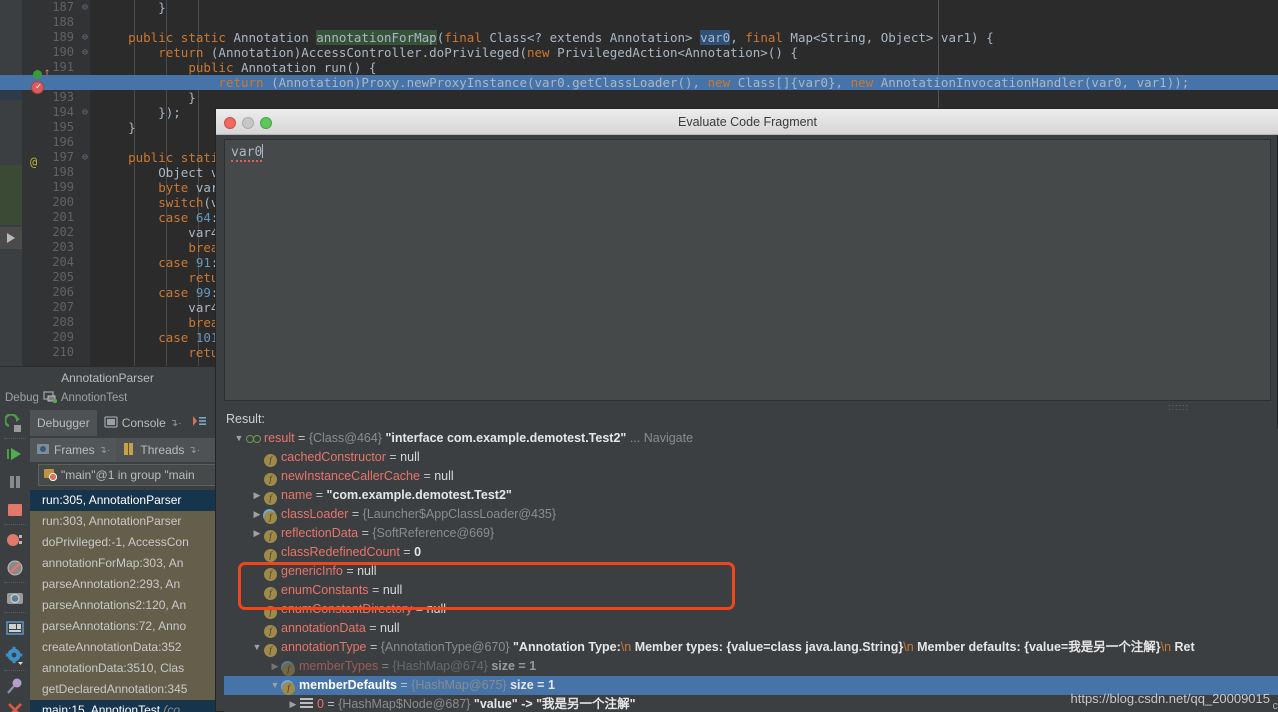 Image resolution: width=1278 pixels, height=712 pixels. I want to click on close-icon, so click(15, 706).